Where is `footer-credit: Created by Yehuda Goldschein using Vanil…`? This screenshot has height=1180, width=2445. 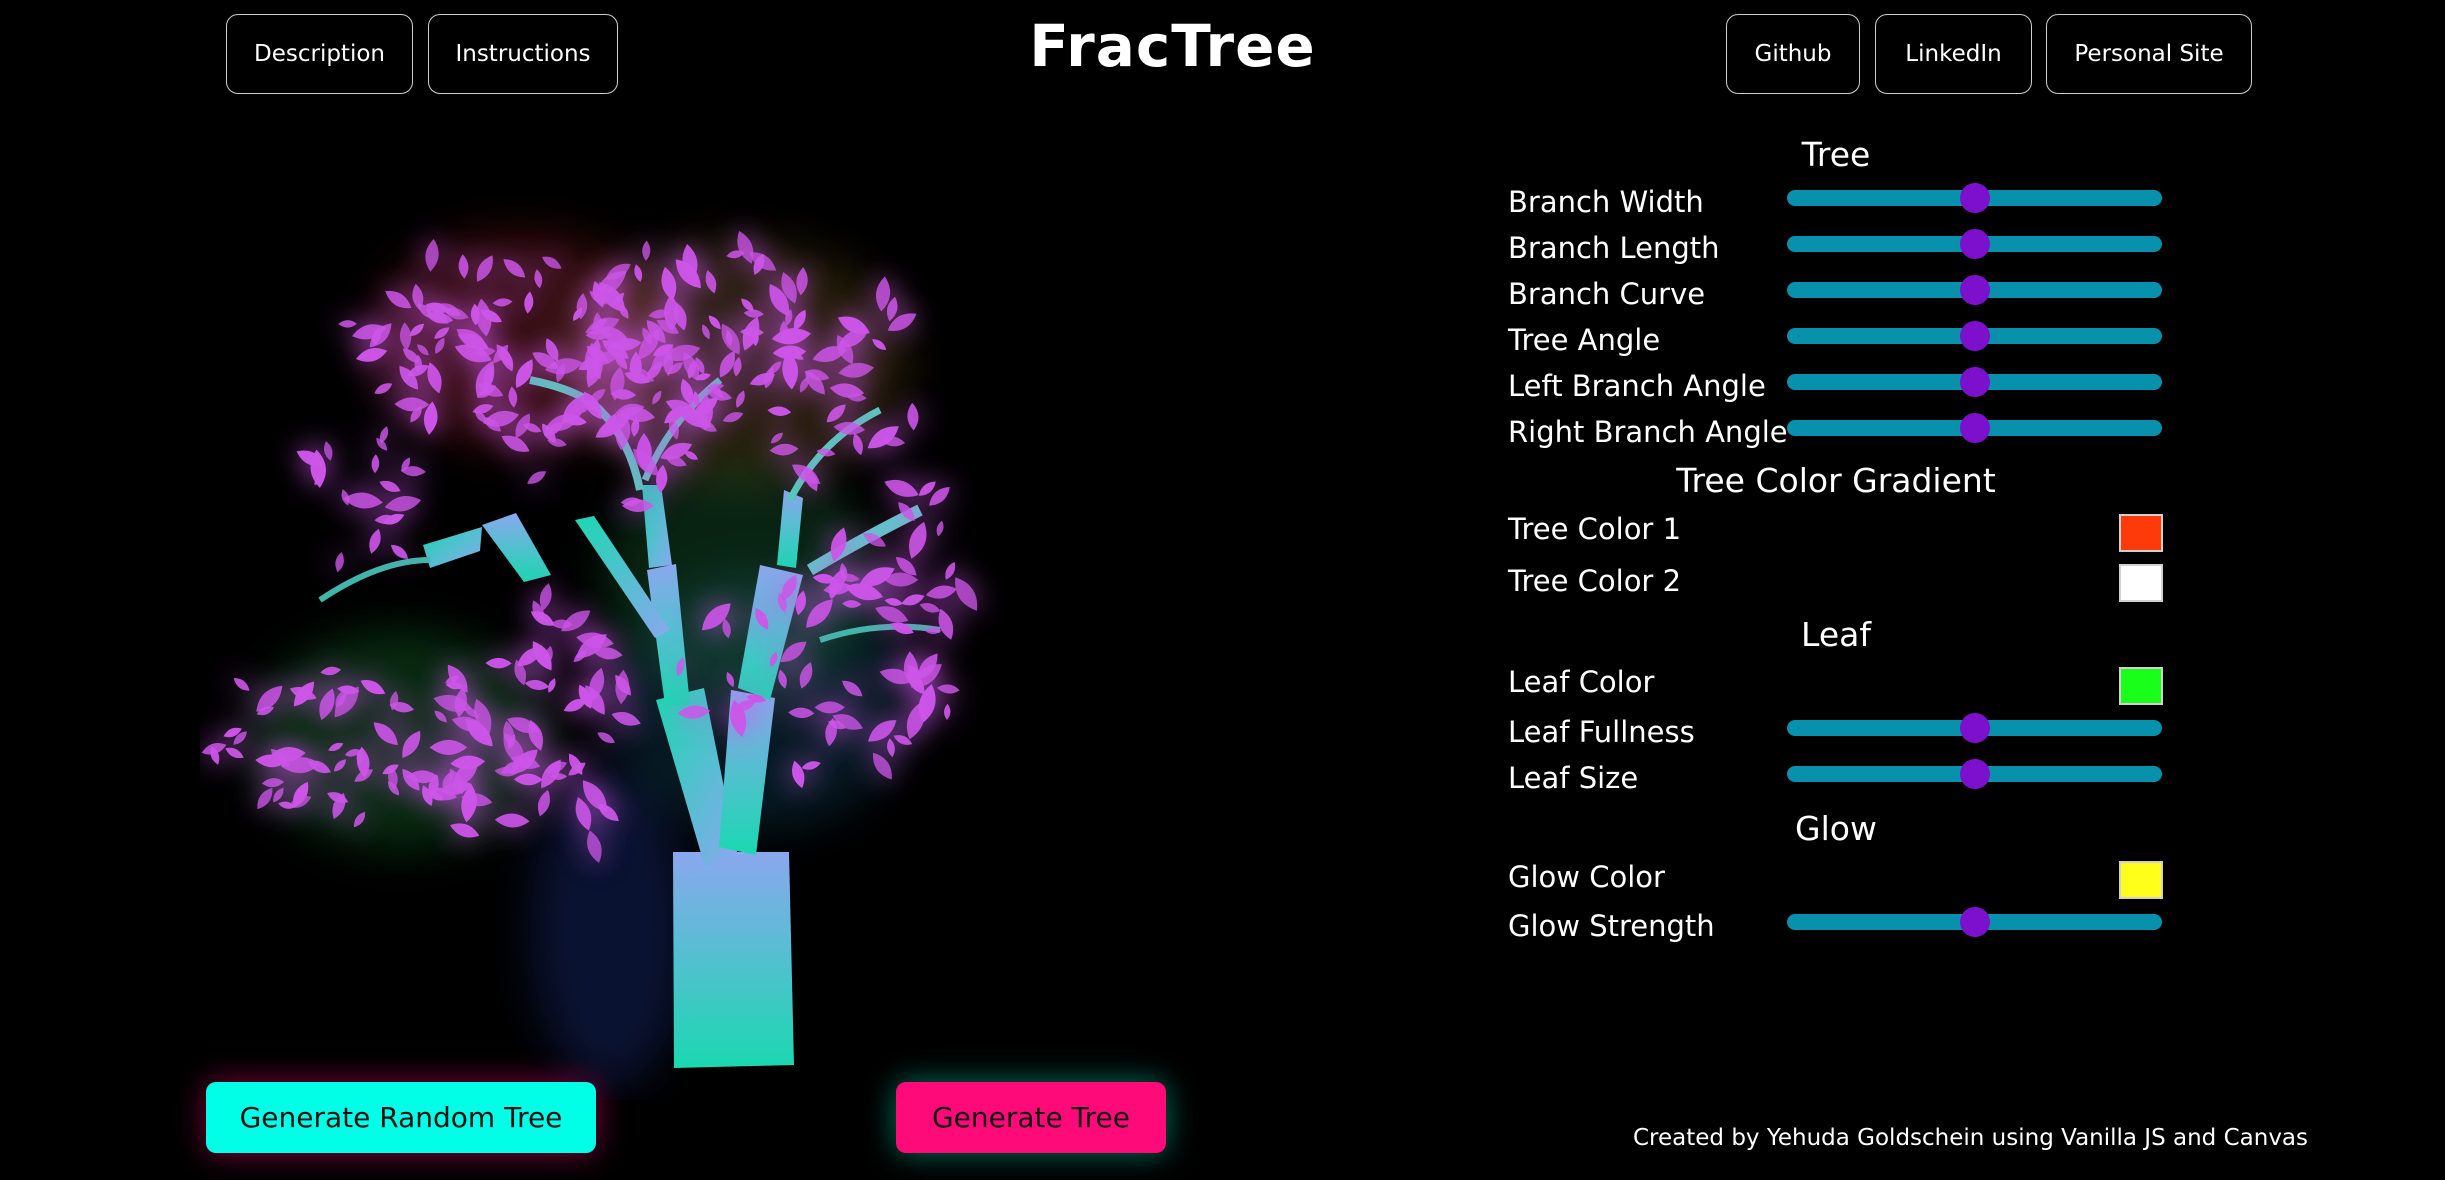
footer-credit: Created by Yehuda Goldschein using Vanil… is located at coordinates (1971, 1138).